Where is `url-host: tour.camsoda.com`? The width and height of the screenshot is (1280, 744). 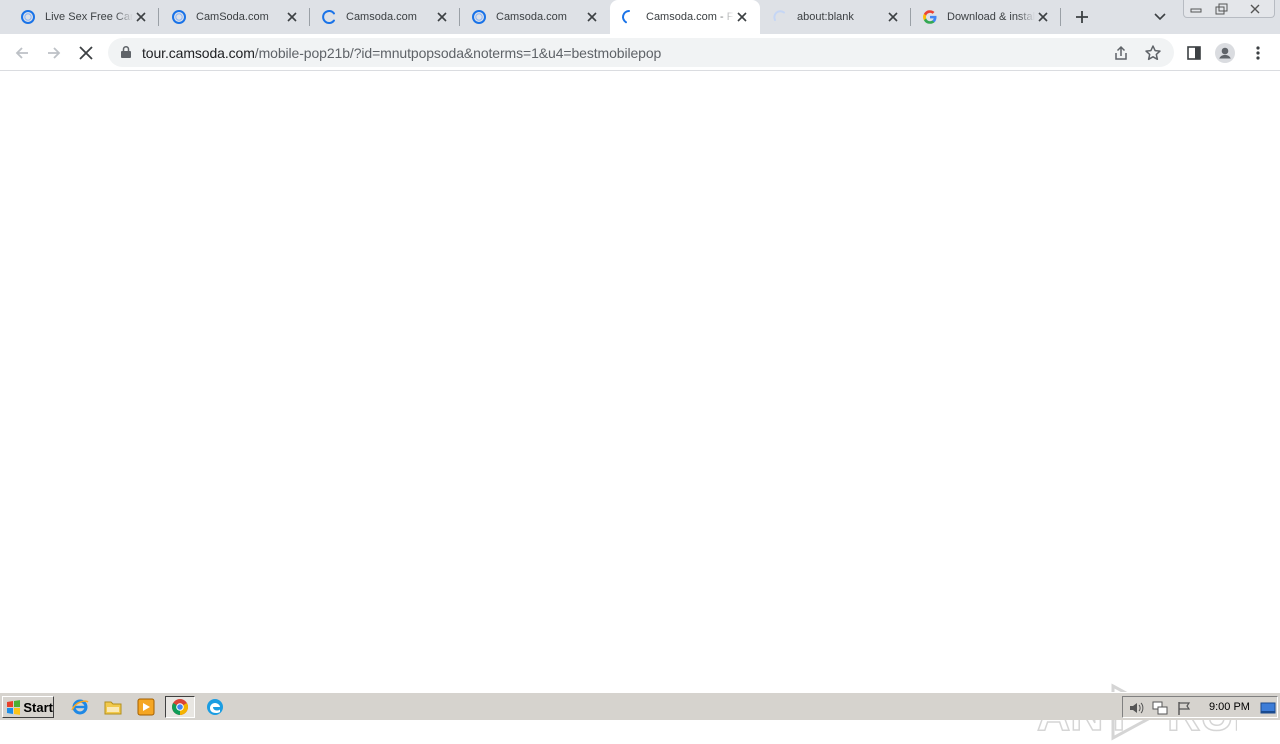 url-host: tour.camsoda.com is located at coordinates (198, 53).